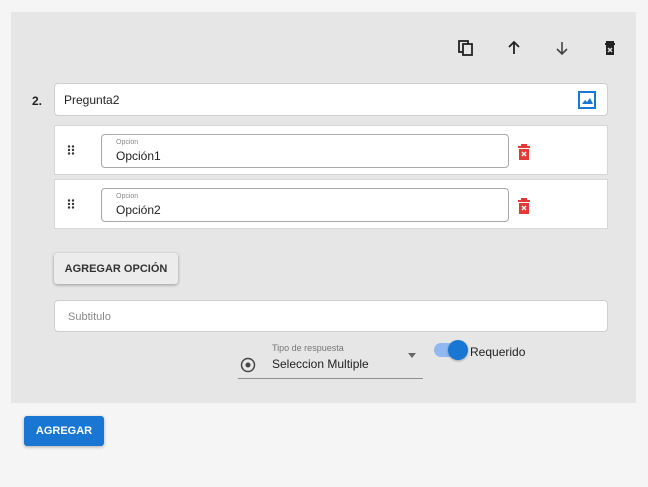 Image resolution: width=648 pixels, height=487 pixels. I want to click on response-type-select: Tipo de respuesta Seleccion Multiple, so click(330, 359).